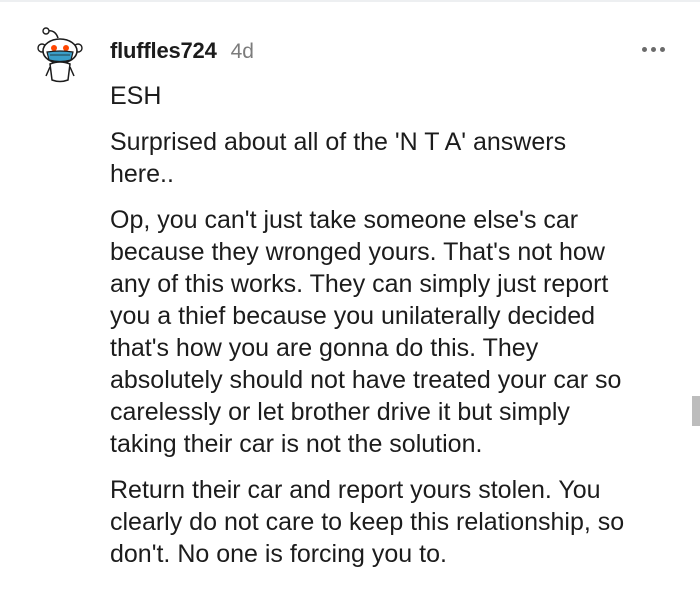 The width and height of the screenshot is (700, 600). I want to click on comment-timestamp: 4d, so click(242, 52).